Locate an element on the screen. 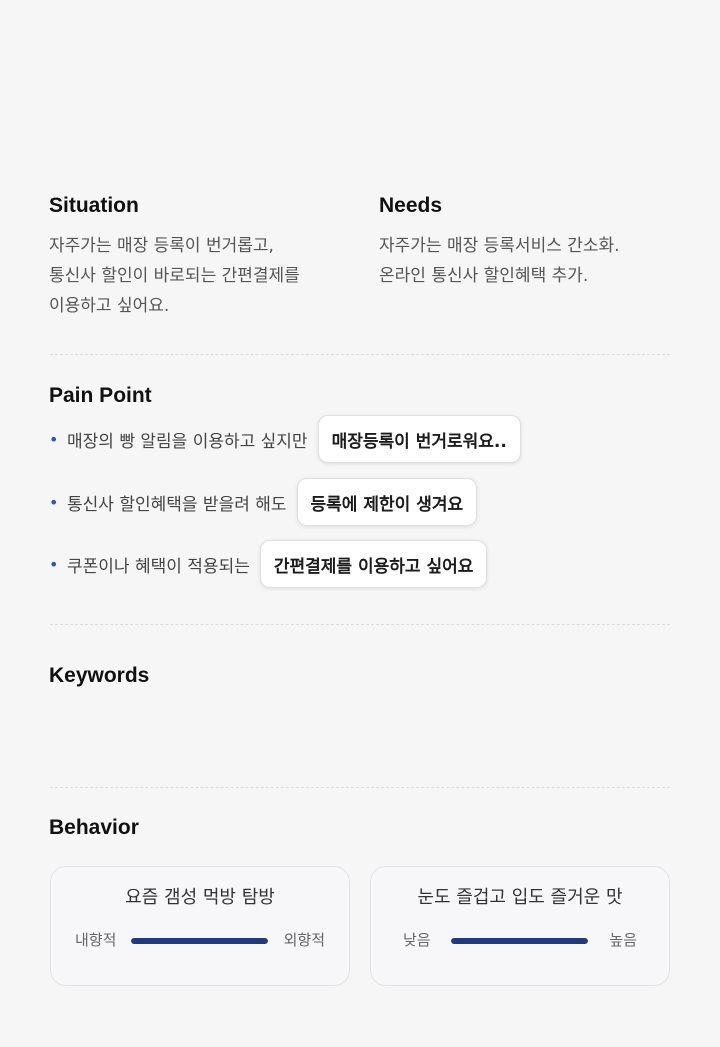 This screenshot has height=1047, width=720. scale-right-label: 높음 is located at coordinates (623, 940).